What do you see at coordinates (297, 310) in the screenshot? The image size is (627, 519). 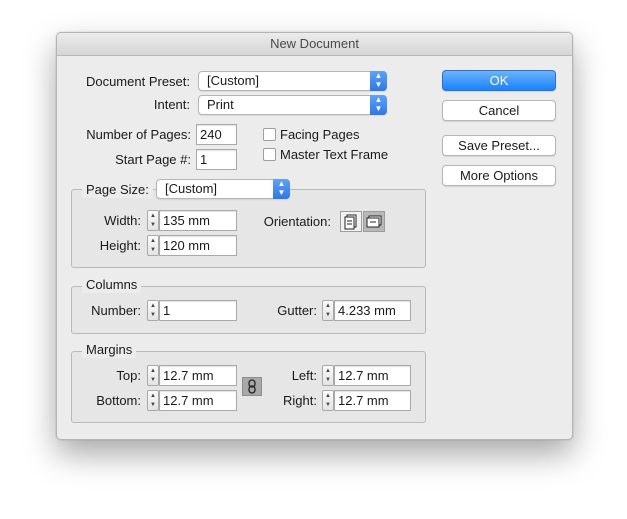 I see `gutter-label: Gutter:` at bounding box center [297, 310].